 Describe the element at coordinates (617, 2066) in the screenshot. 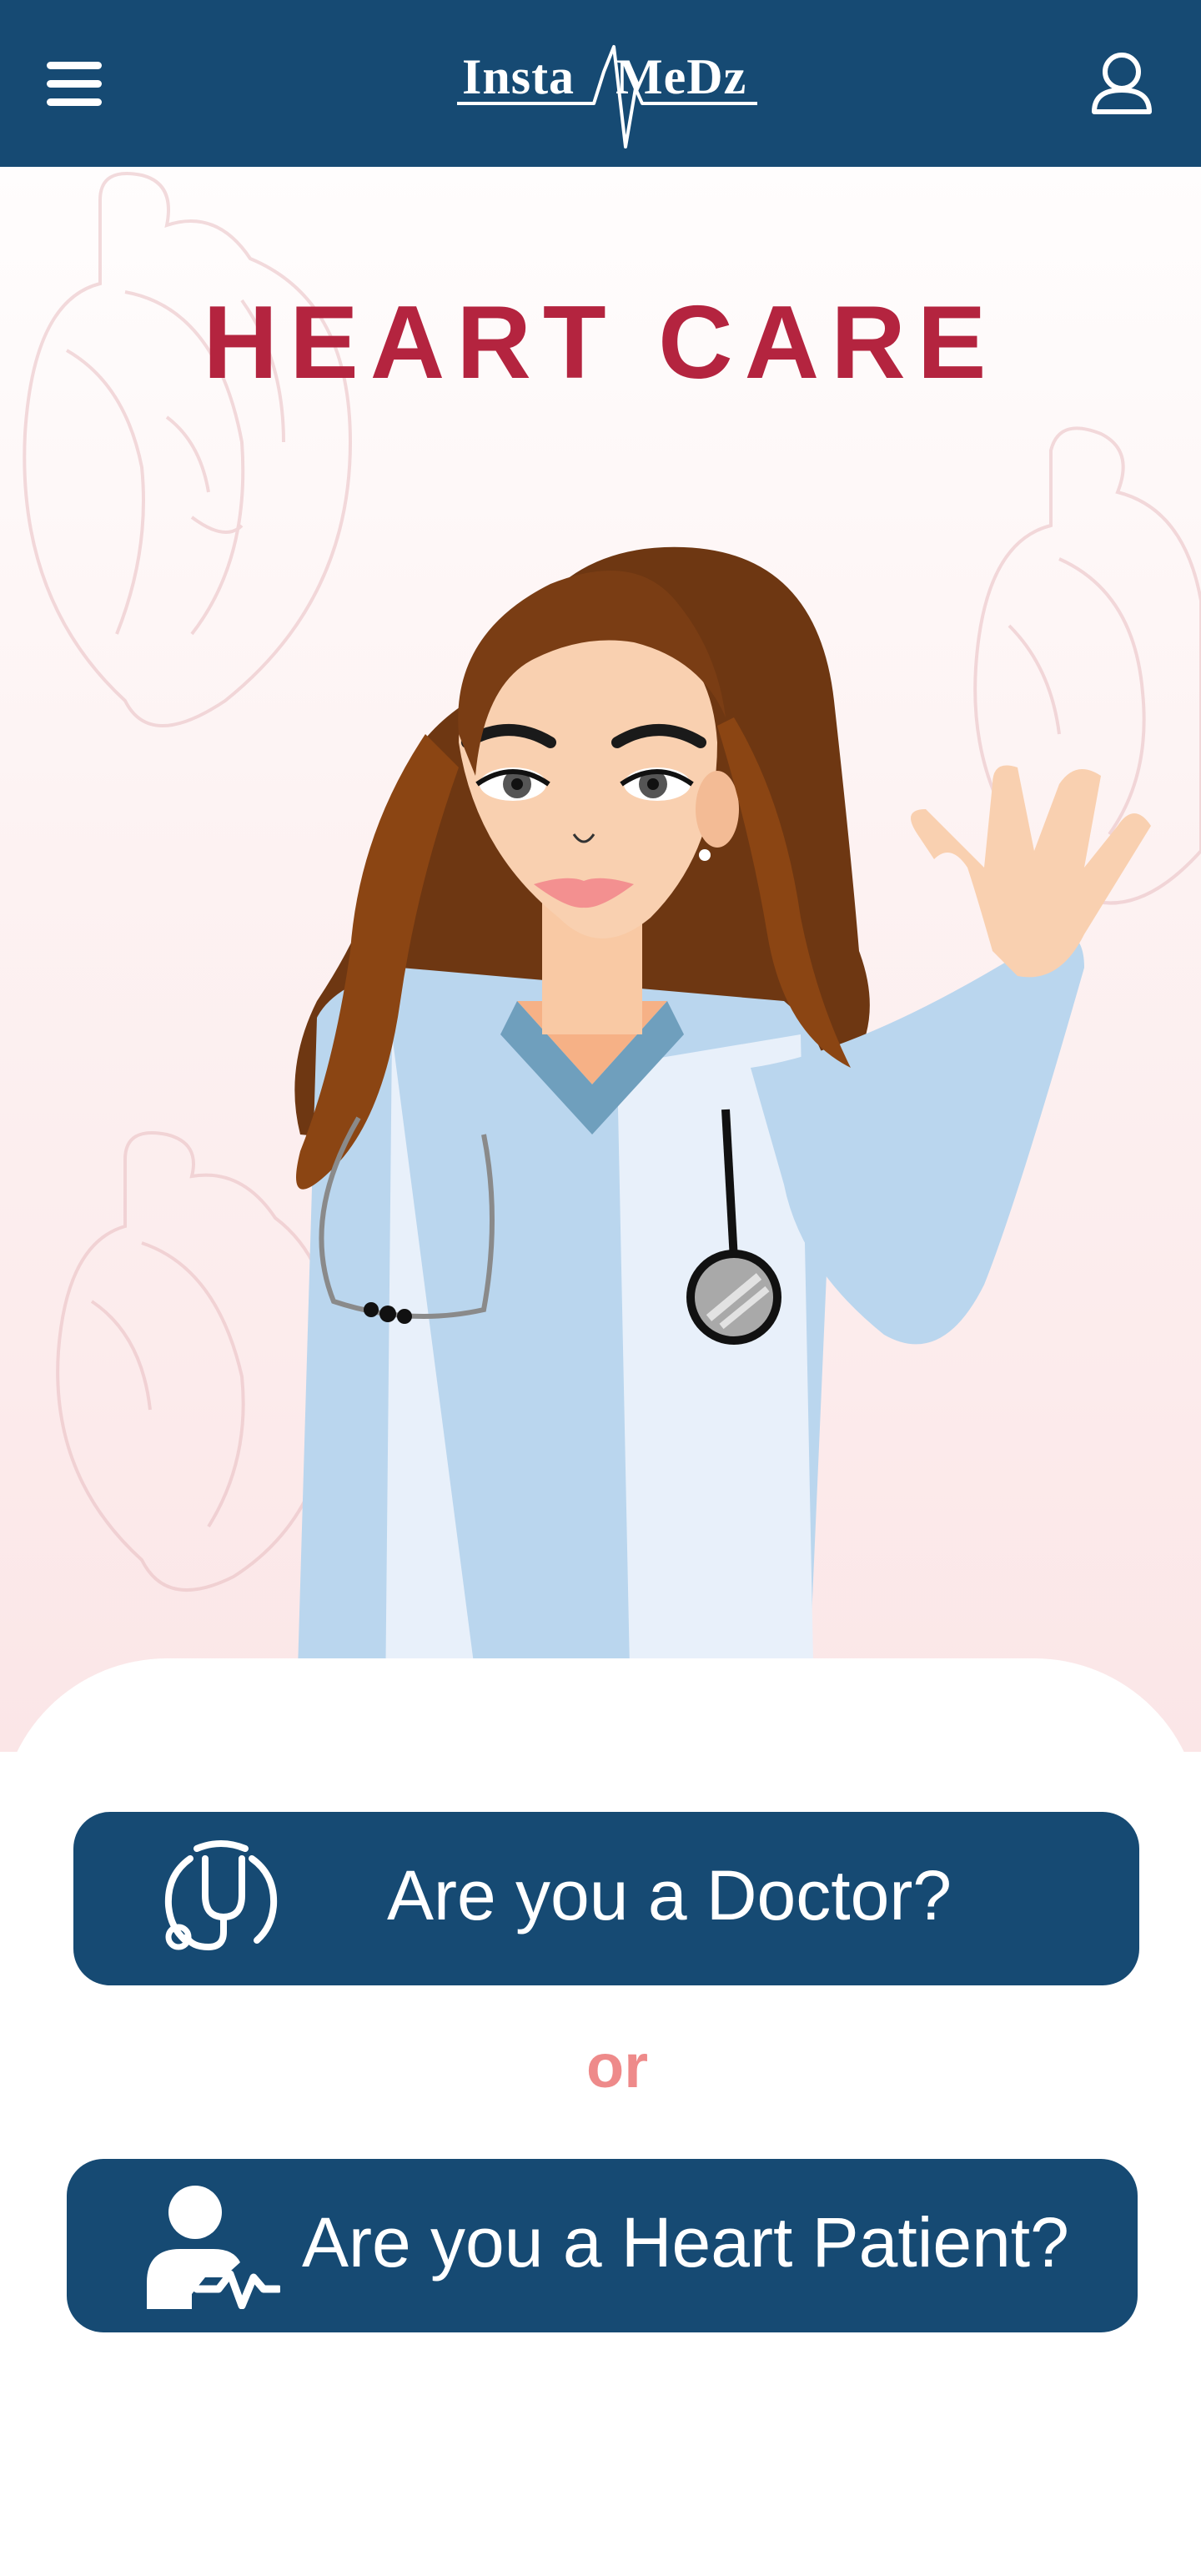

I see `or-separator: or` at that location.